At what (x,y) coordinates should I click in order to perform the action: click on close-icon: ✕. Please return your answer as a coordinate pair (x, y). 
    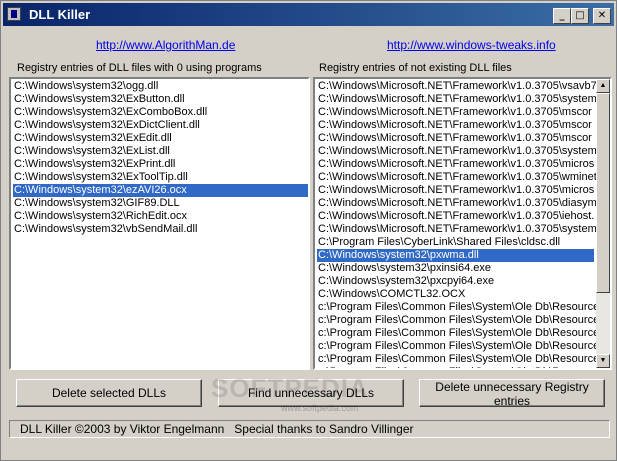
    Looking at the image, I should click on (602, 15).